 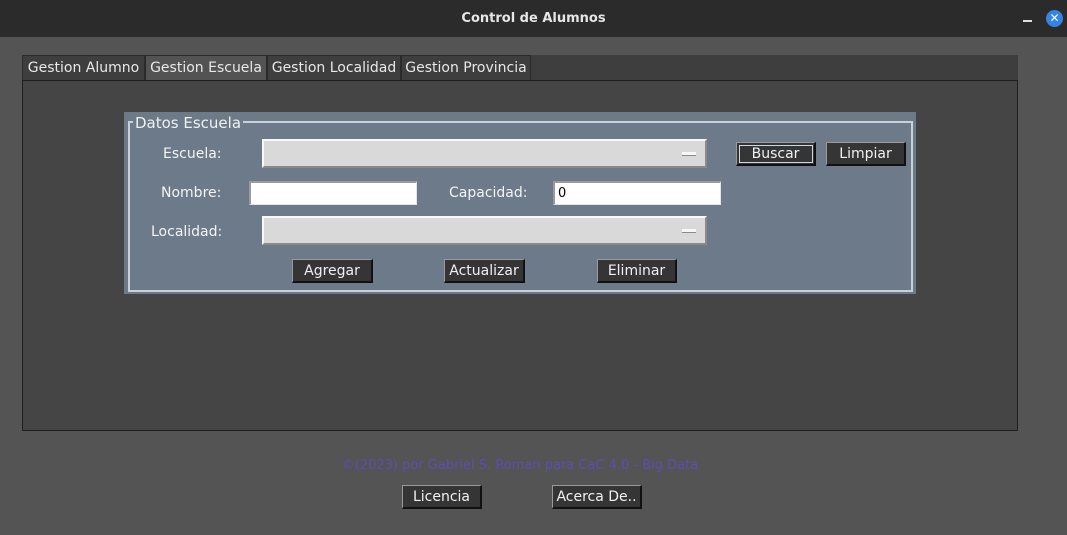 I want to click on licencia-button: Licencia, so click(x=442, y=497).